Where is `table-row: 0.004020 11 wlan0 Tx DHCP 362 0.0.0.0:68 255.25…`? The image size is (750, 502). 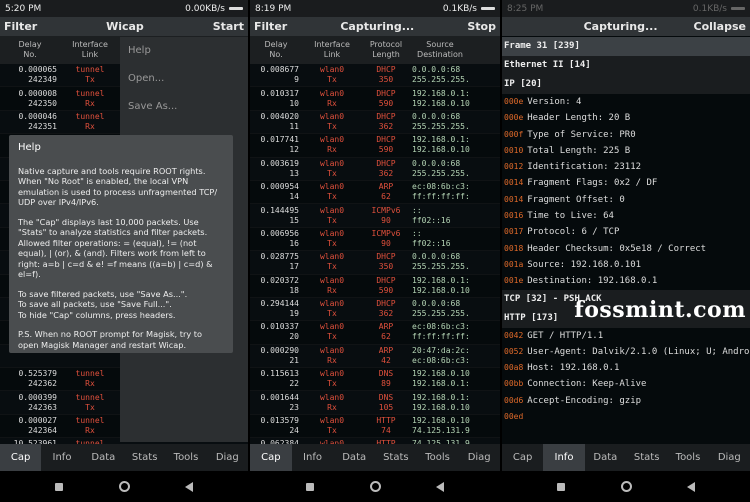 table-row: 0.004020 11 wlan0 Tx DHCP 362 0.0.0.0:68 255.25… is located at coordinates (375, 122).